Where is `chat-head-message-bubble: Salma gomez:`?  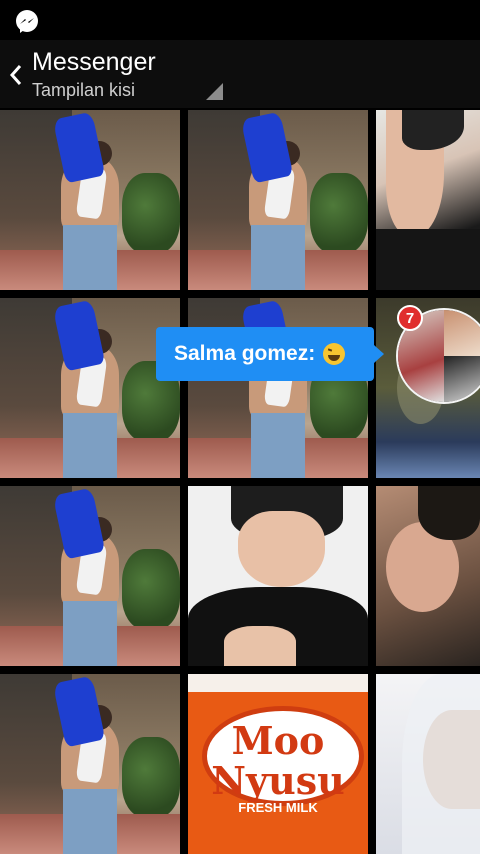
chat-head-message-bubble: Salma gomez: is located at coordinates (270, 354).